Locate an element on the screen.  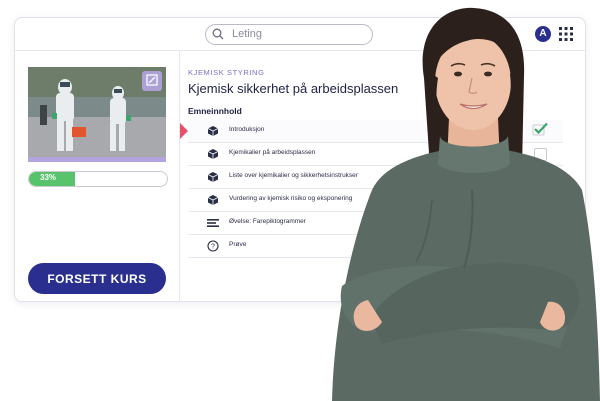
exercise-icon is located at coordinates (213, 223).